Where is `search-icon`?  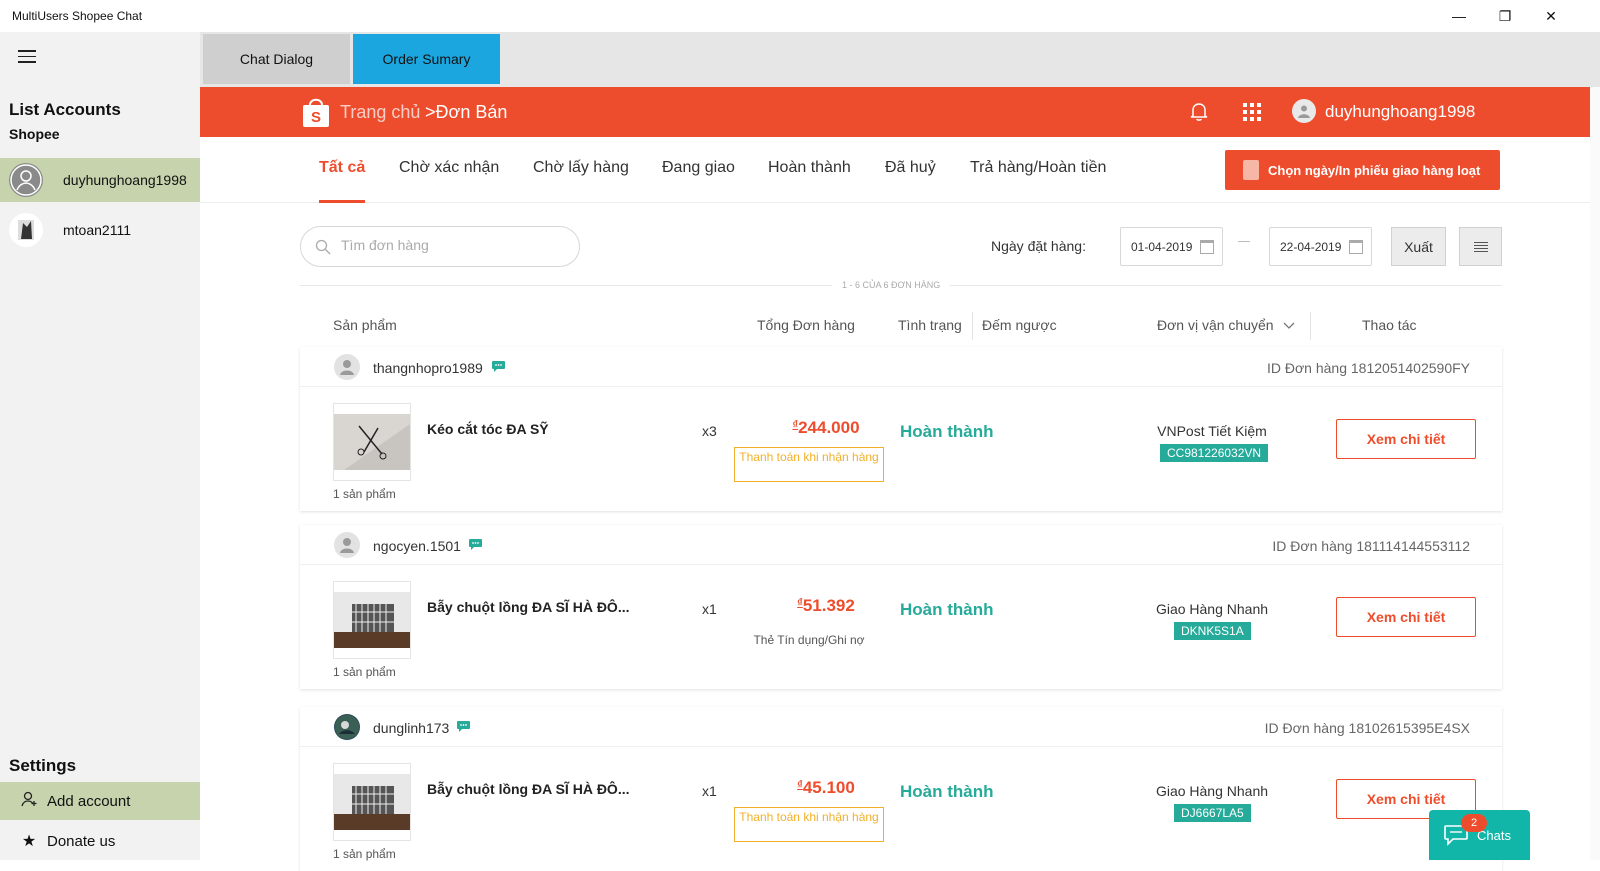 search-icon is located at coordinates (323, 247).